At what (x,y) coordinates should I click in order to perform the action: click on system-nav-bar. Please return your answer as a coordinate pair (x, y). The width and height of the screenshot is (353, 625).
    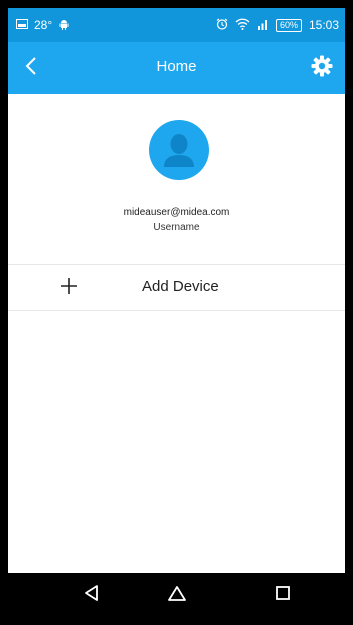
    Looking at the image, I should click on (176, 595).